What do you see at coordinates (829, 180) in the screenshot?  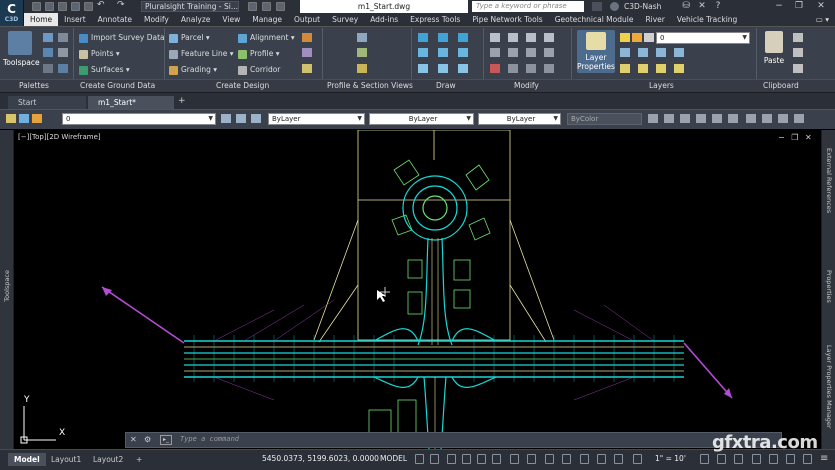 I see `external-references-tab: External References` at bounding box center [829, 180].